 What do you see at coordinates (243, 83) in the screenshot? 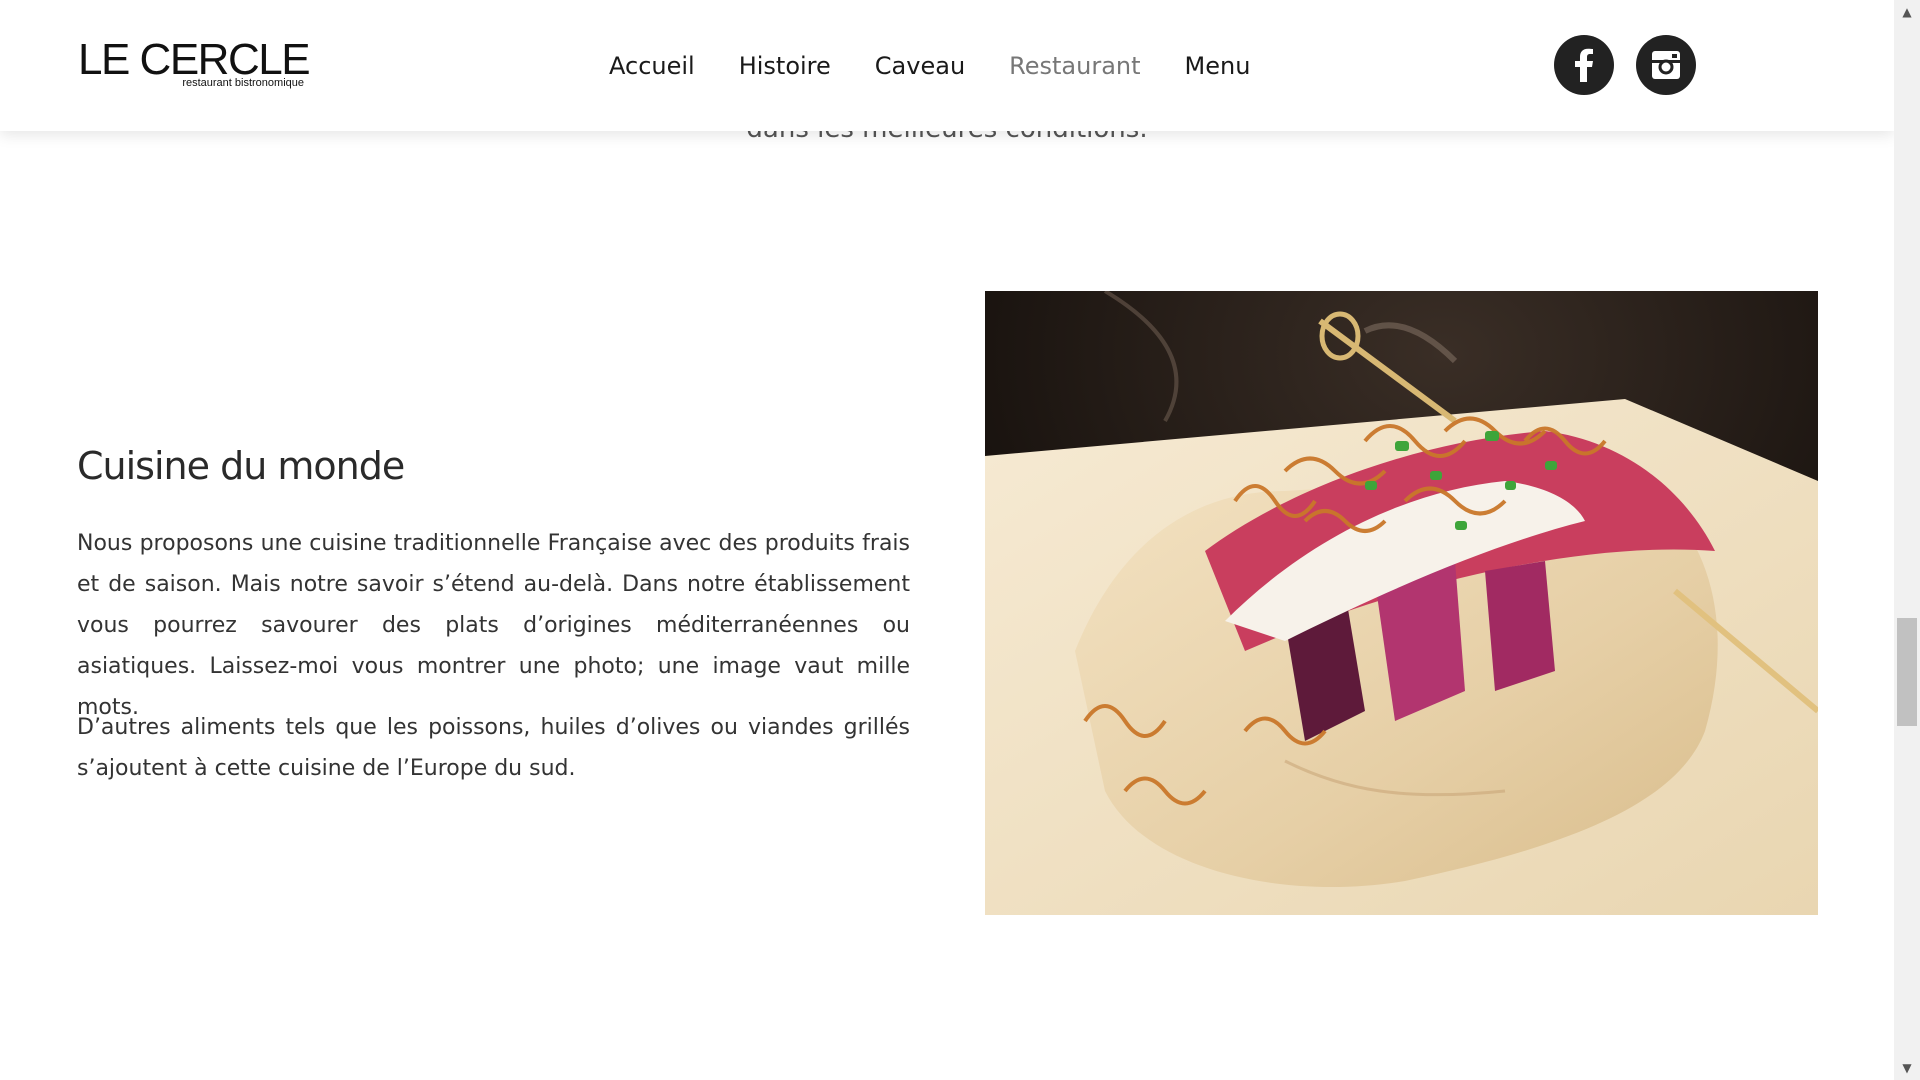
I see `logo-subtitle: restaurant bistronomique` at bounding box center [243, 83].